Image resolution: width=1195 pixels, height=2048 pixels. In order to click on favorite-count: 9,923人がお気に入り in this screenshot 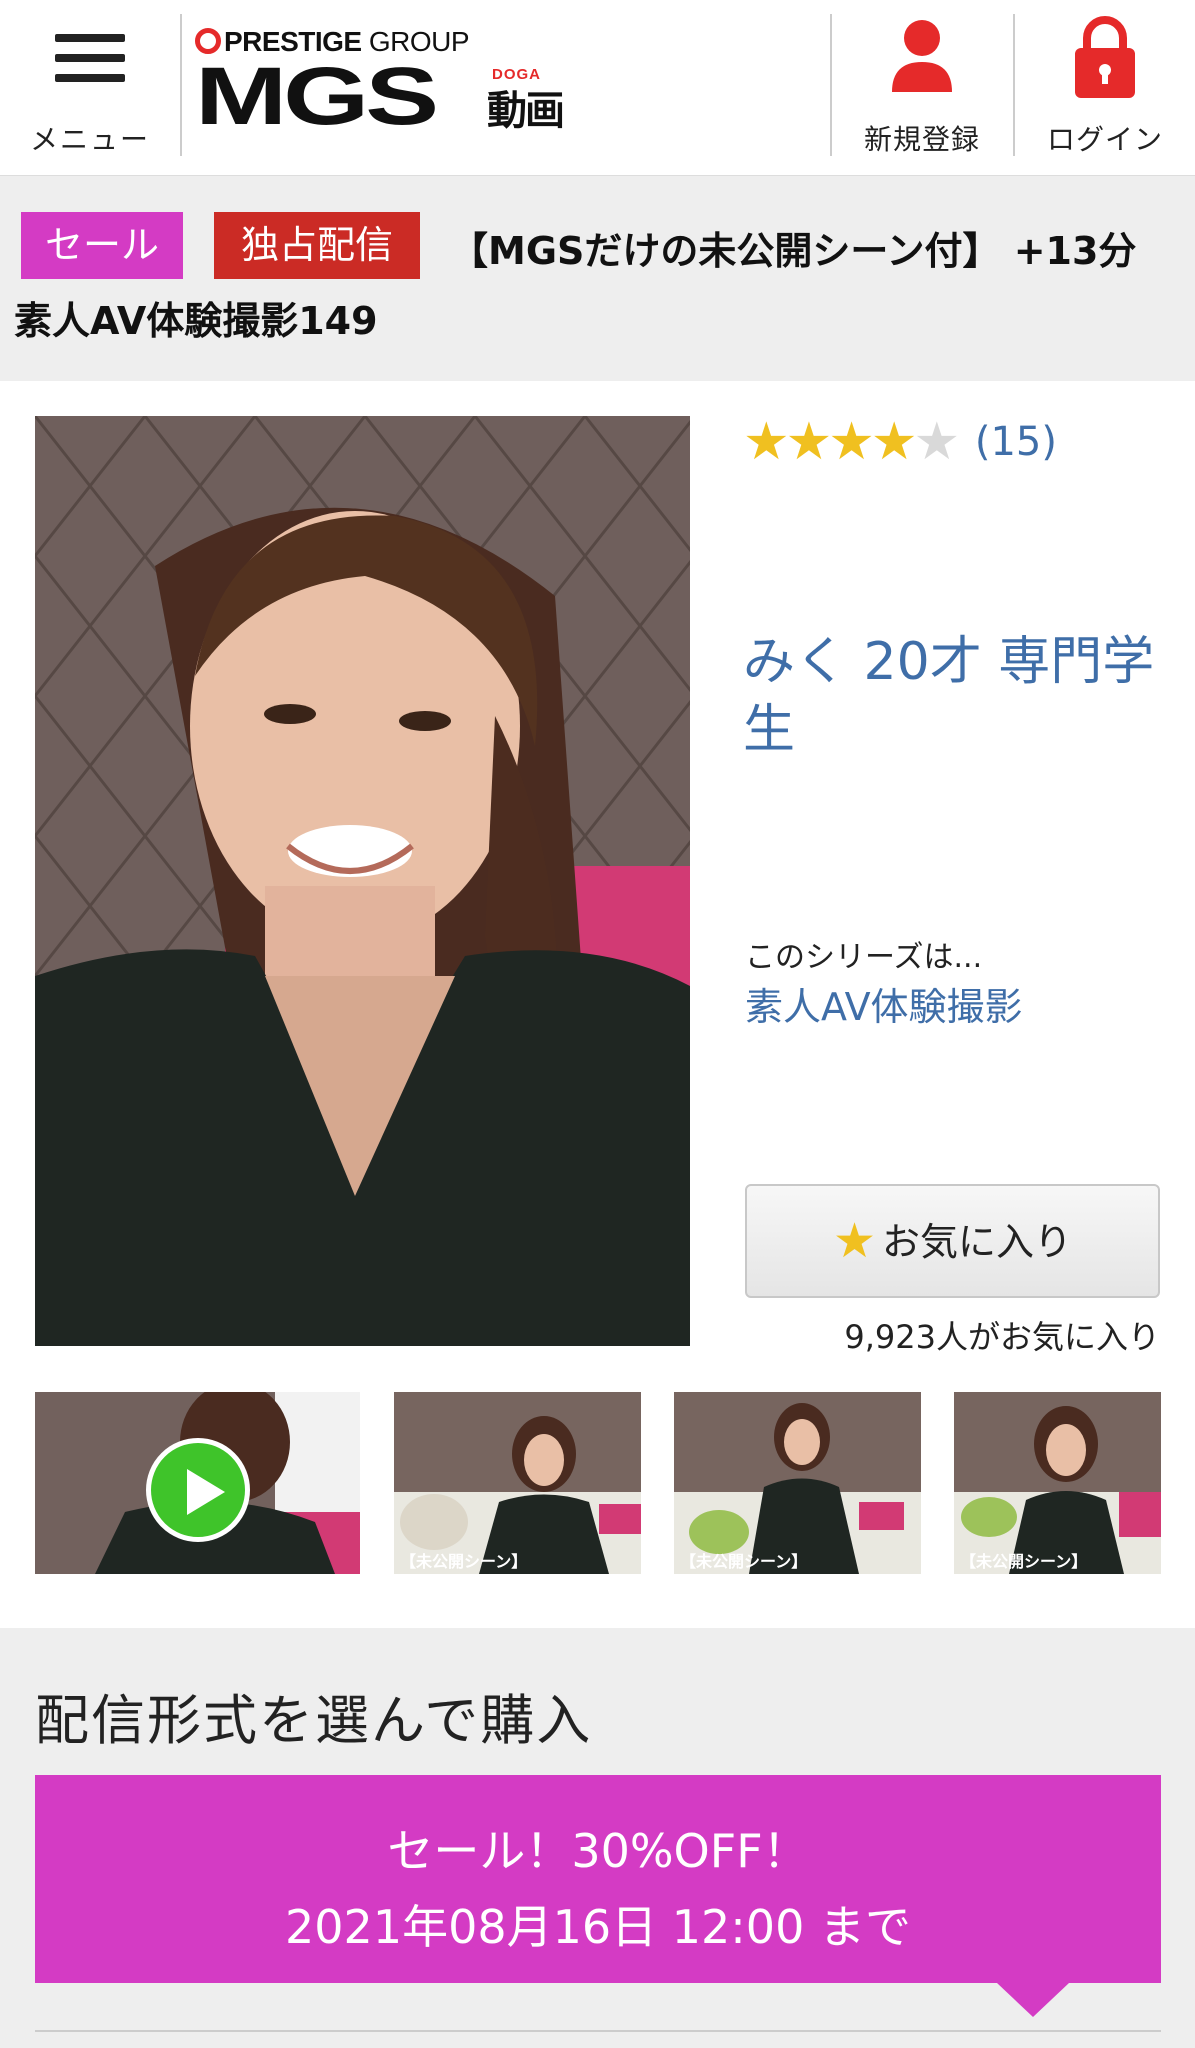, I will do `click(1002, 1337)`.